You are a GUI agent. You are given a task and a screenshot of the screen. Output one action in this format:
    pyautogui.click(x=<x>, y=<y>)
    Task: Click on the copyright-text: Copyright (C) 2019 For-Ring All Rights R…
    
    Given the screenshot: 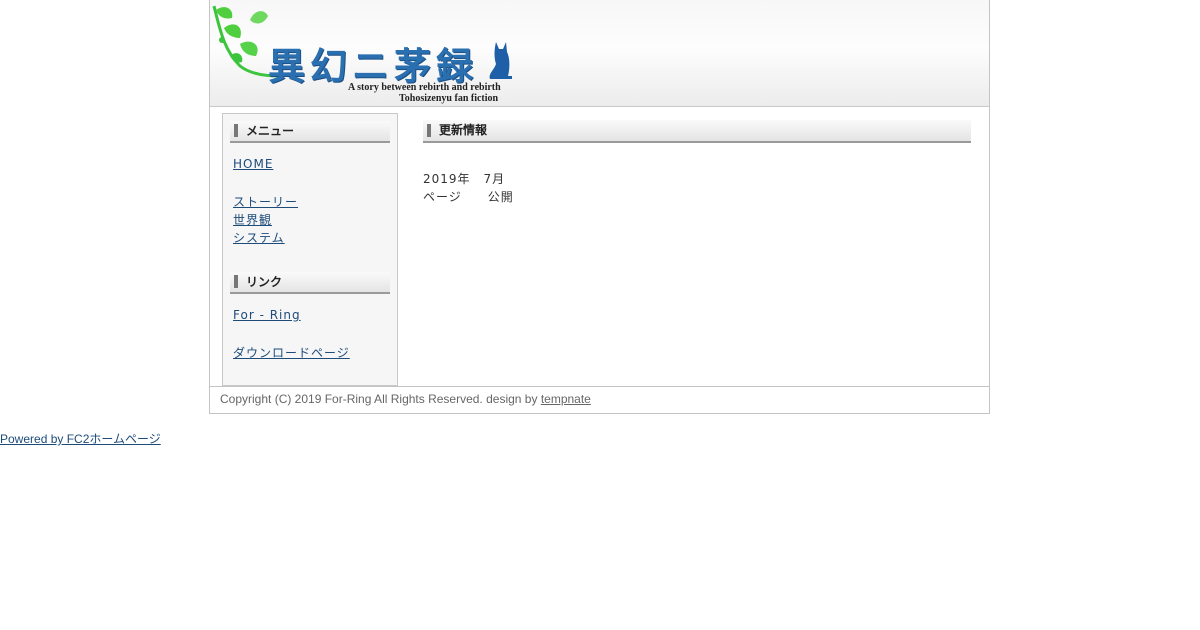 What is the action you would take?
    pyautogui.click(x=380, y=399)
    